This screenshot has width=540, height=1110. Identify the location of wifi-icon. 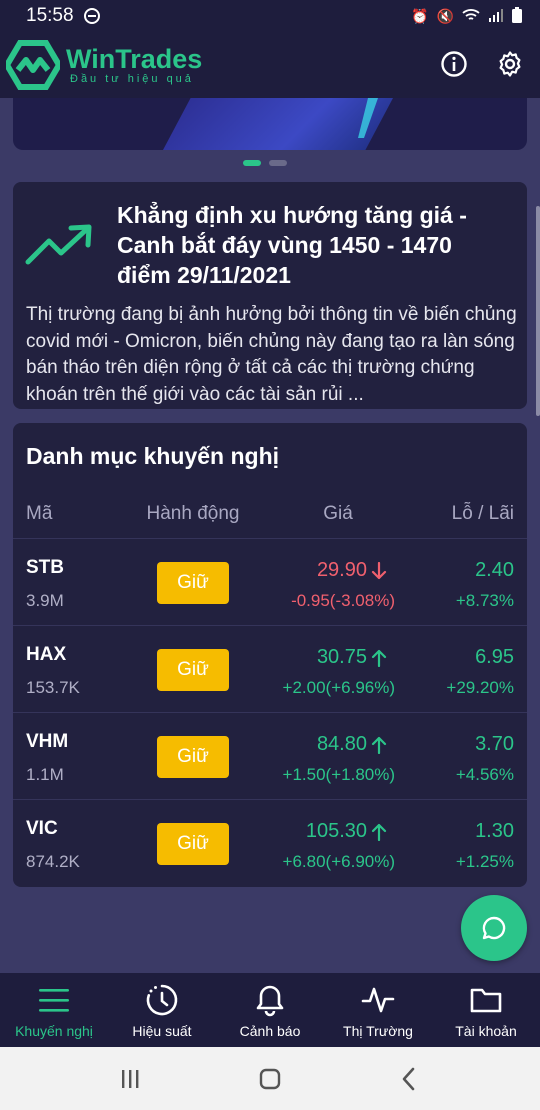
(471, 16).